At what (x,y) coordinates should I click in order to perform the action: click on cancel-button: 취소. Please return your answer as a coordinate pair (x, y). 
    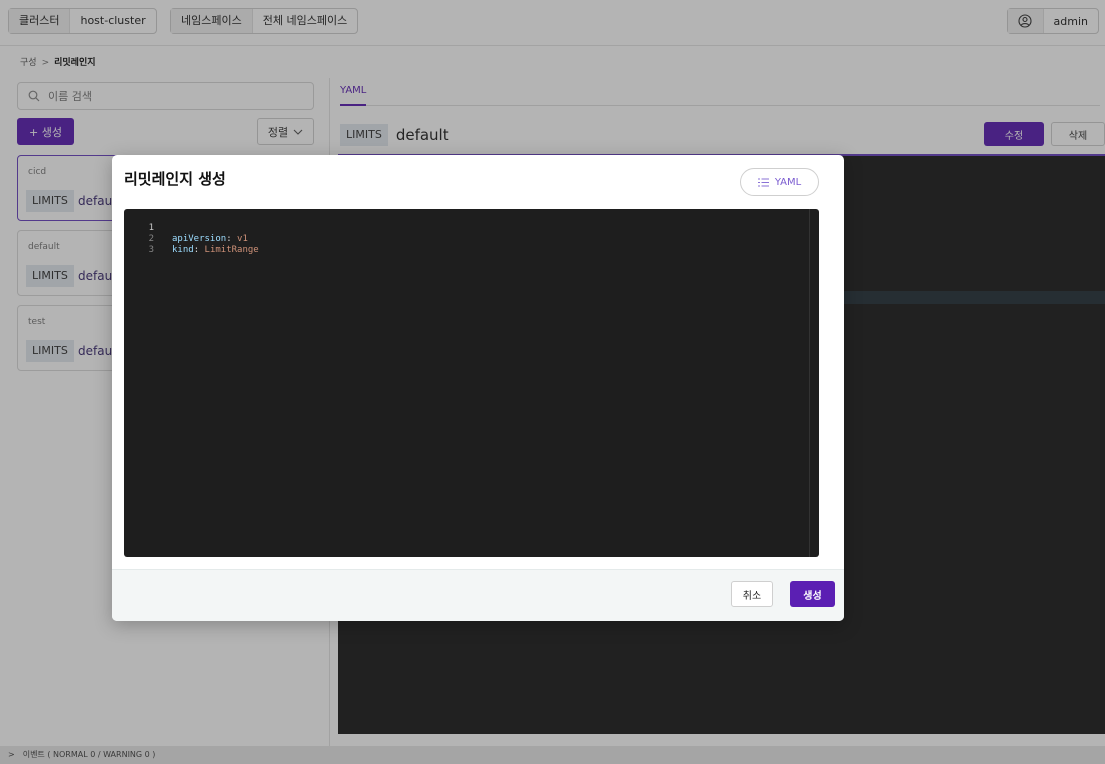
    Looking at the image, I should click on (752, 594).